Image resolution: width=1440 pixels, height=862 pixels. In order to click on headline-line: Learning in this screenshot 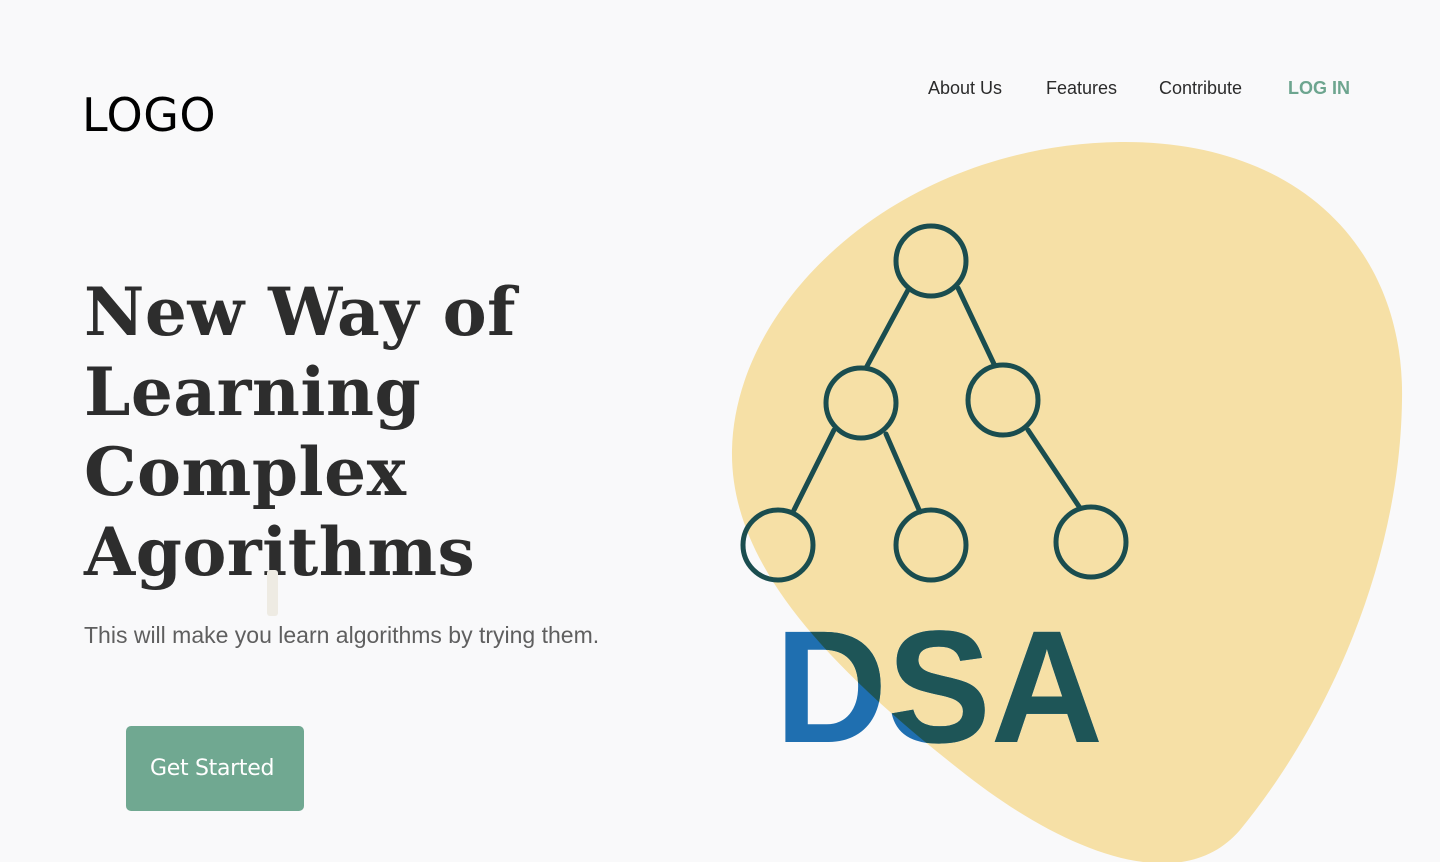, I will do `click(253, 392)`.